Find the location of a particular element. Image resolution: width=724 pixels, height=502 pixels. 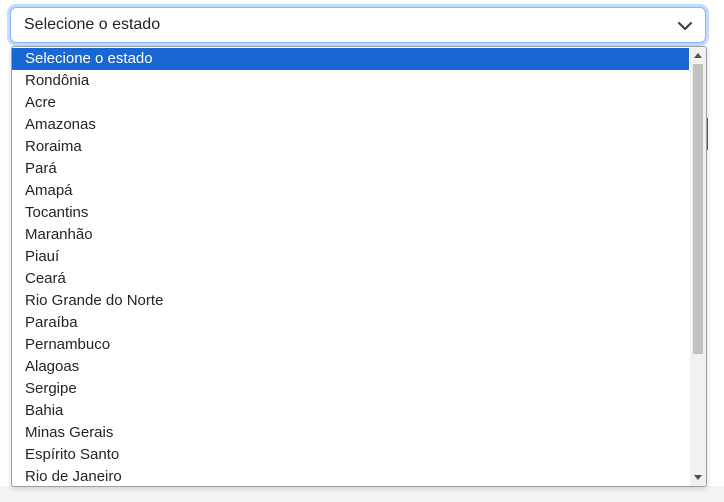

dropdown-option: Amazonas is located at coordinates (350, 125).